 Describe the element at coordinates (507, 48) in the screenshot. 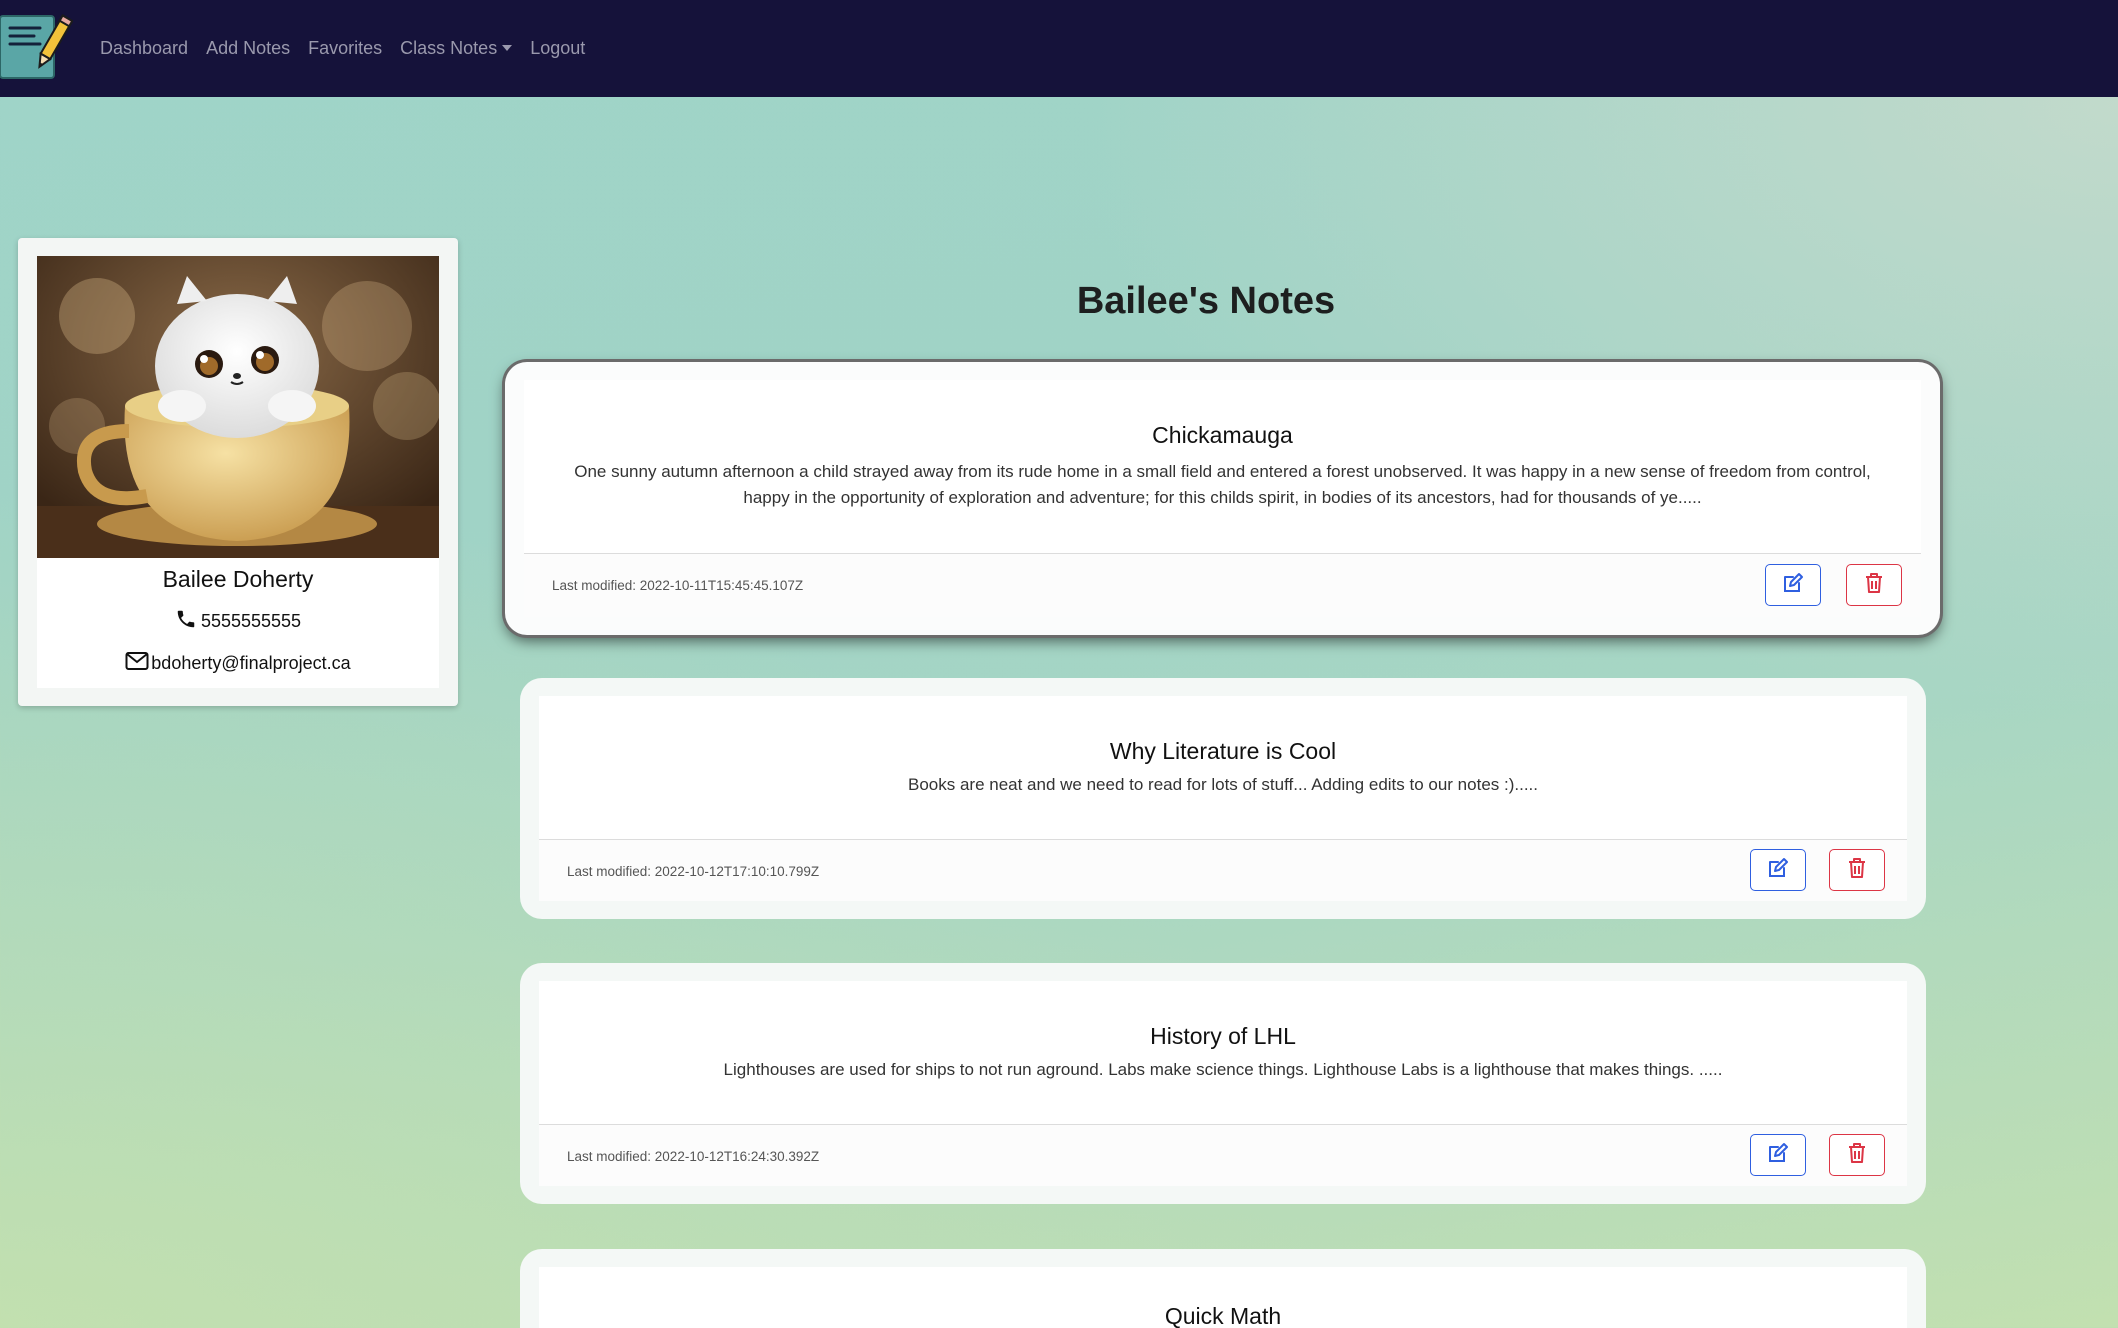

I see `caret-down-icon` at that location.